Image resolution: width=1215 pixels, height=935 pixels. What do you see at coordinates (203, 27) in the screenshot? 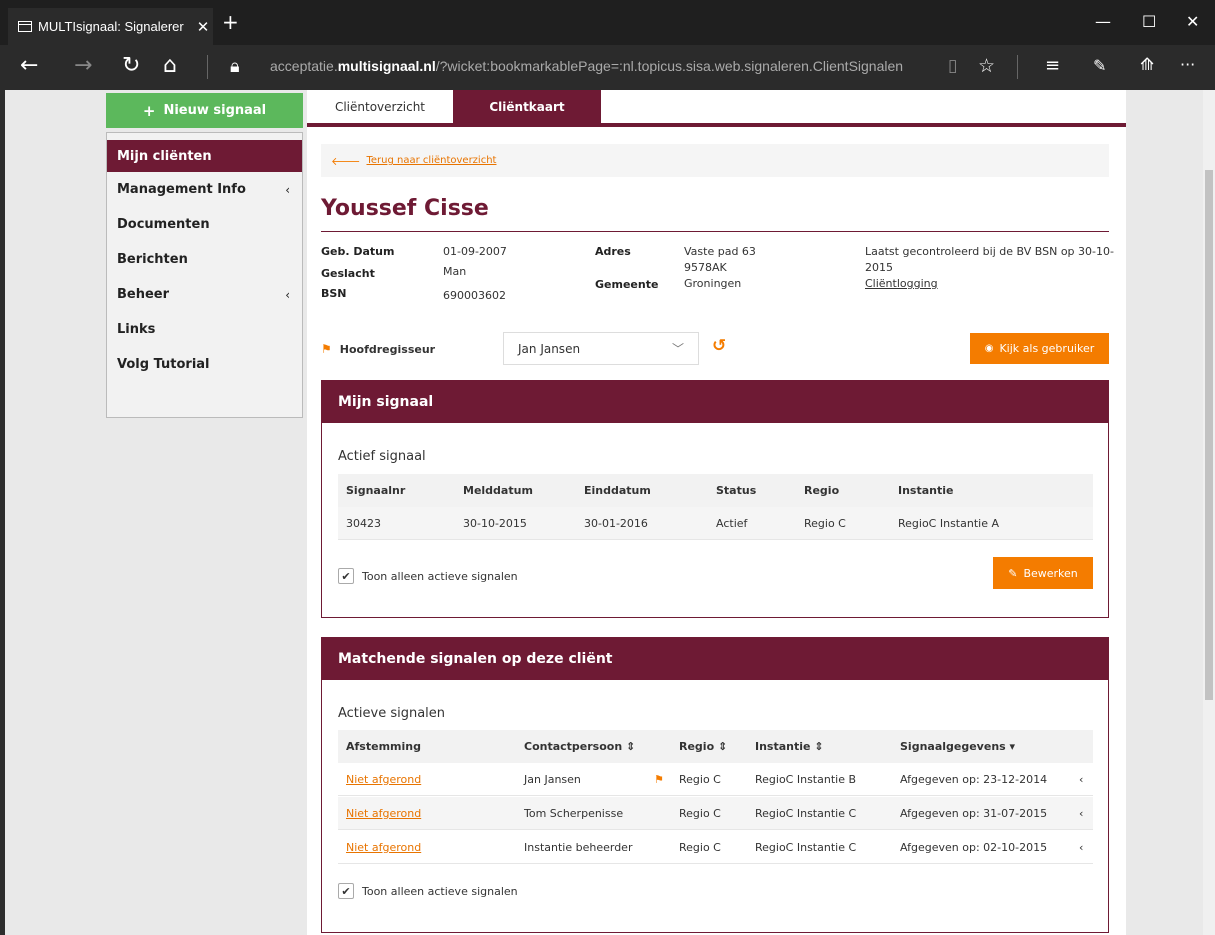
I see `tab-close-icon: ✕` at bounding box center [203, 27].